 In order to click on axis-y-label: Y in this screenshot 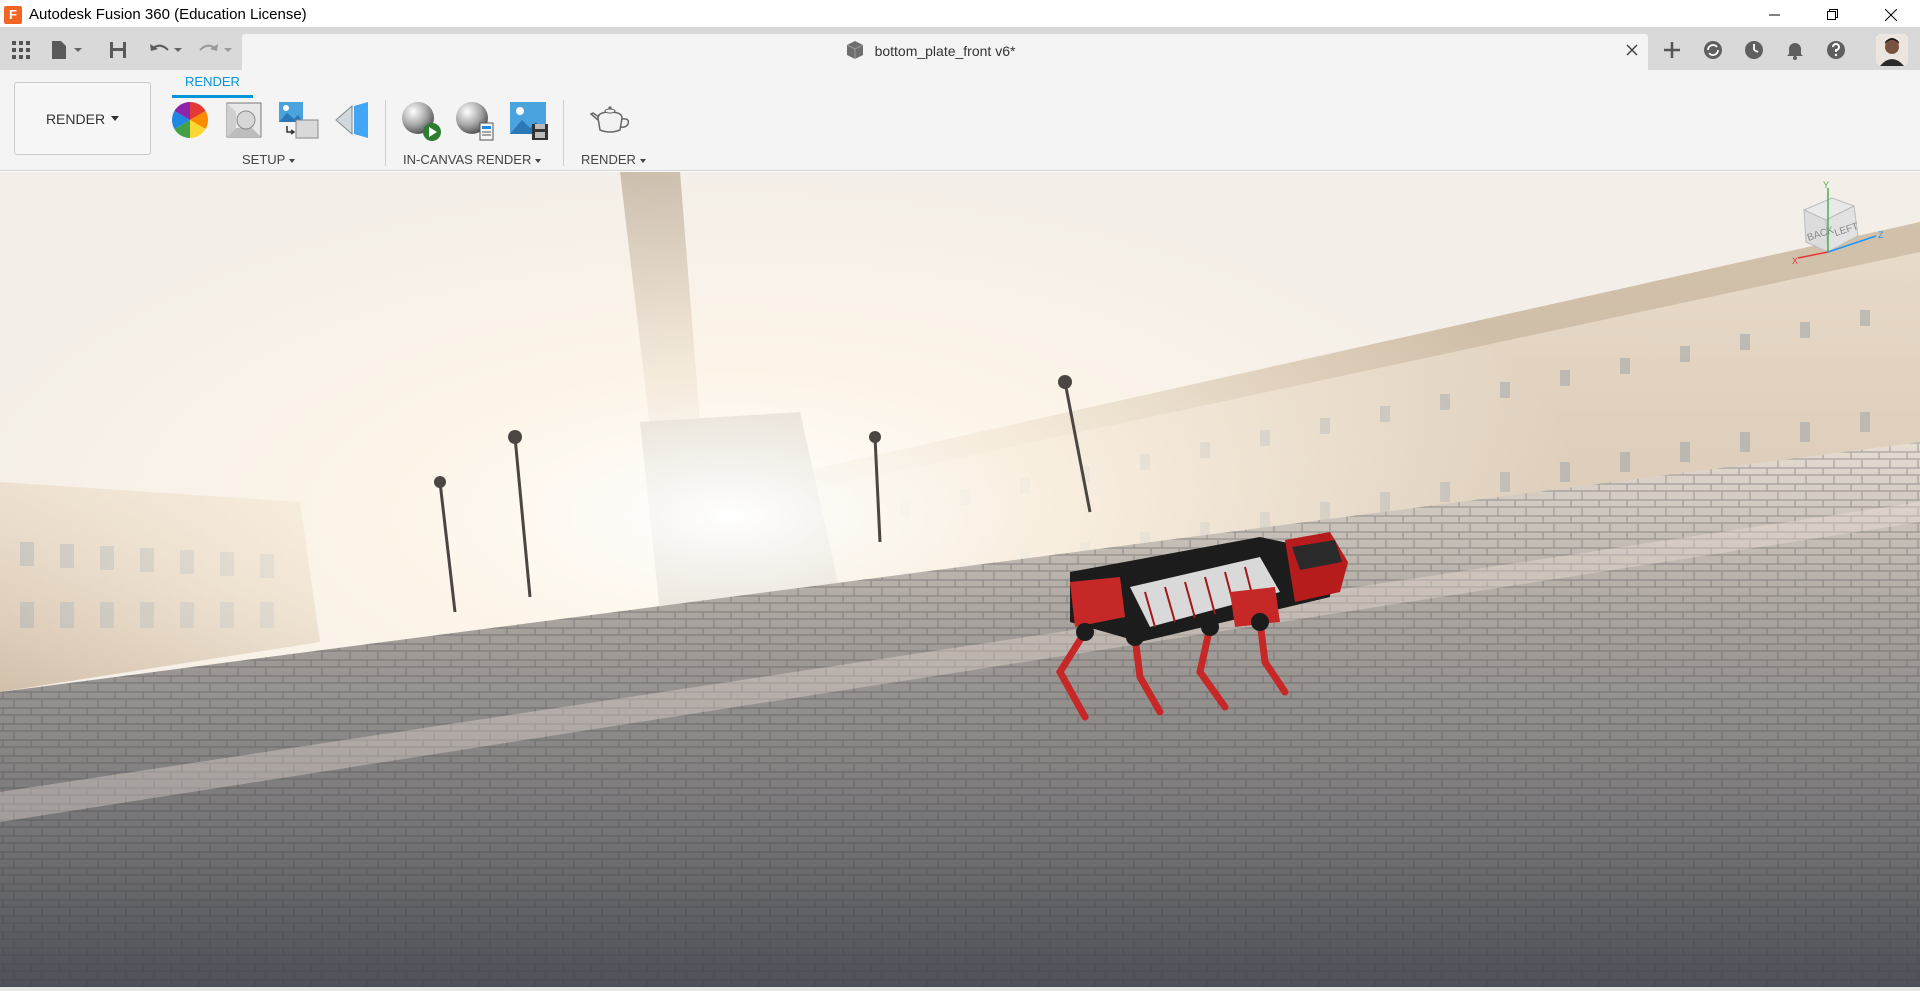, I will do `click(1826, 185)`.